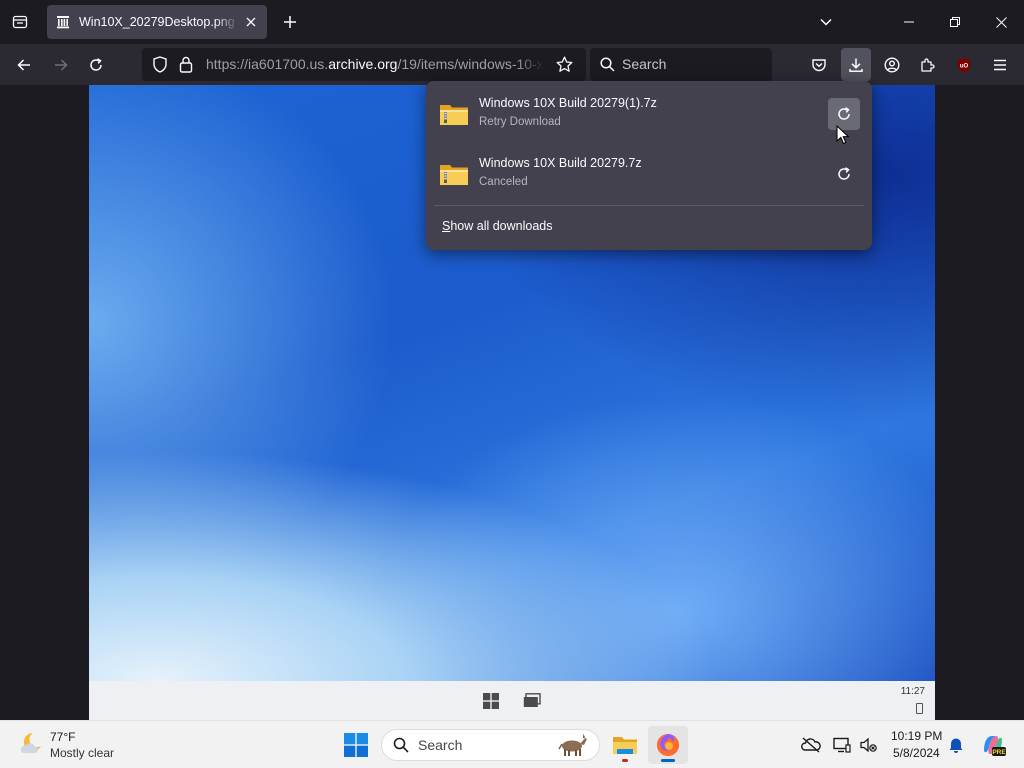 This screenshot has height=768, width=1024. I want to click on cloud-offline-icon, so click(811, 745).